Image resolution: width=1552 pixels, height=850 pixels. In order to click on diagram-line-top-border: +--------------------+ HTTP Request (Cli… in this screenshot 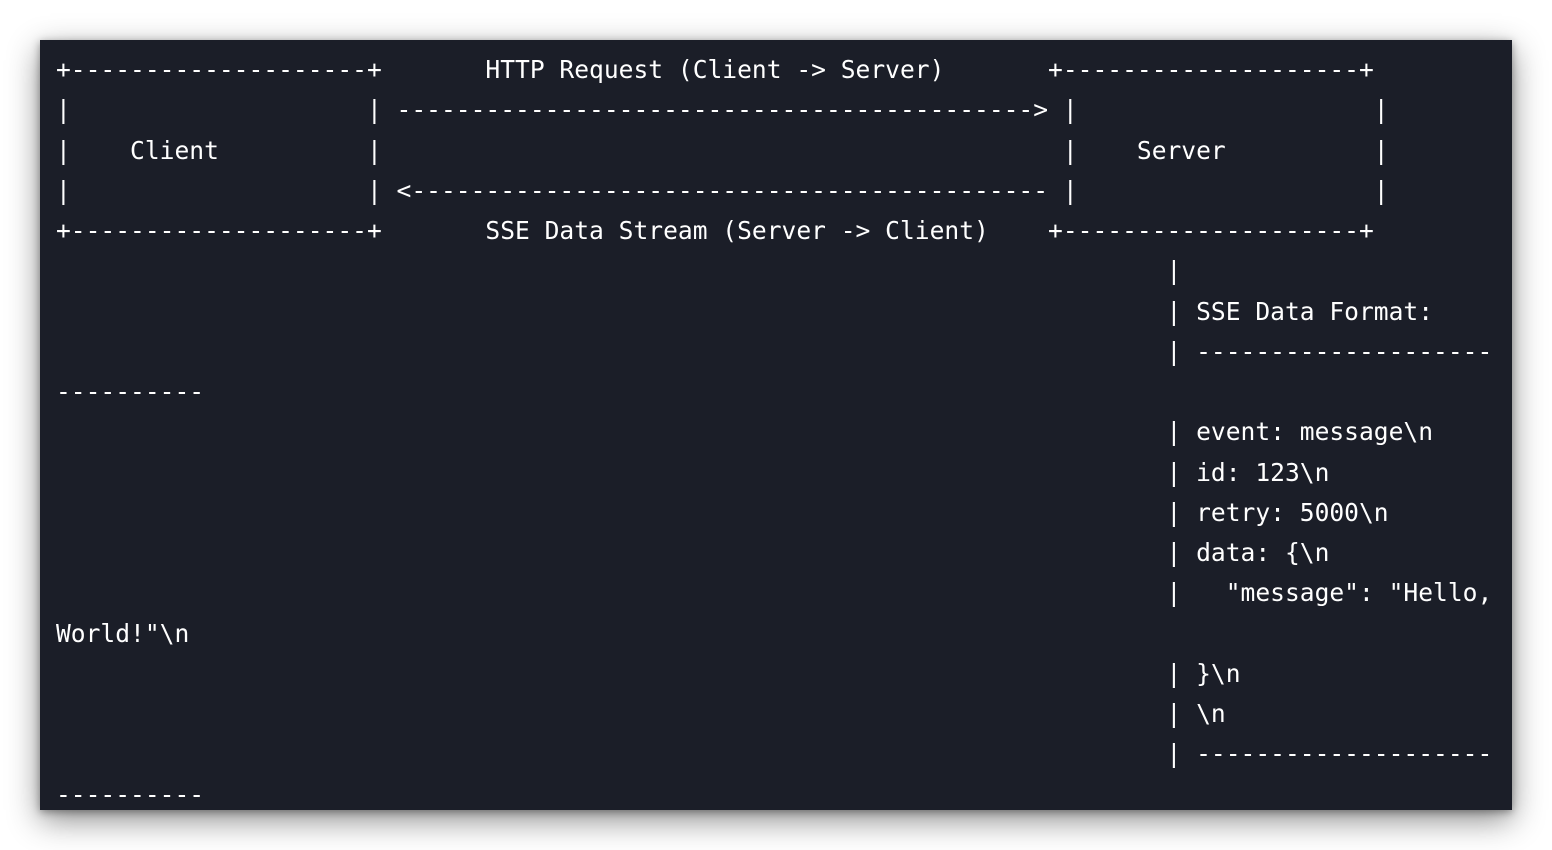, I will do `click(715, 69)`.